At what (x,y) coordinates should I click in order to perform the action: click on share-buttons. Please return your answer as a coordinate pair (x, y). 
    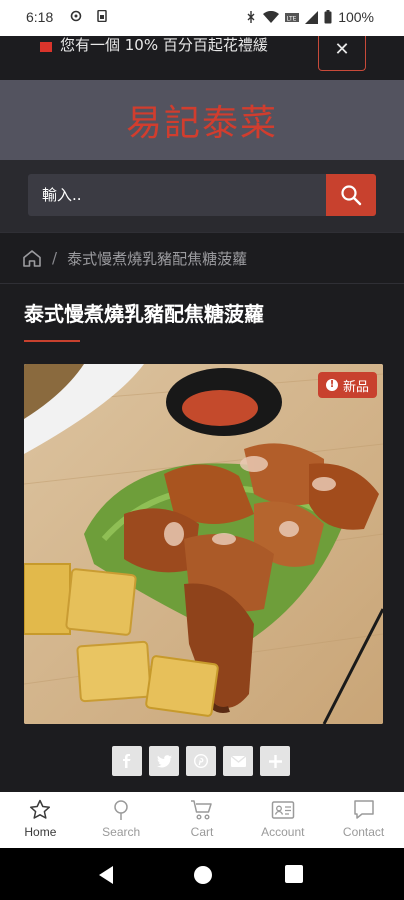
    Looking at the image, I should click on (201, 761).